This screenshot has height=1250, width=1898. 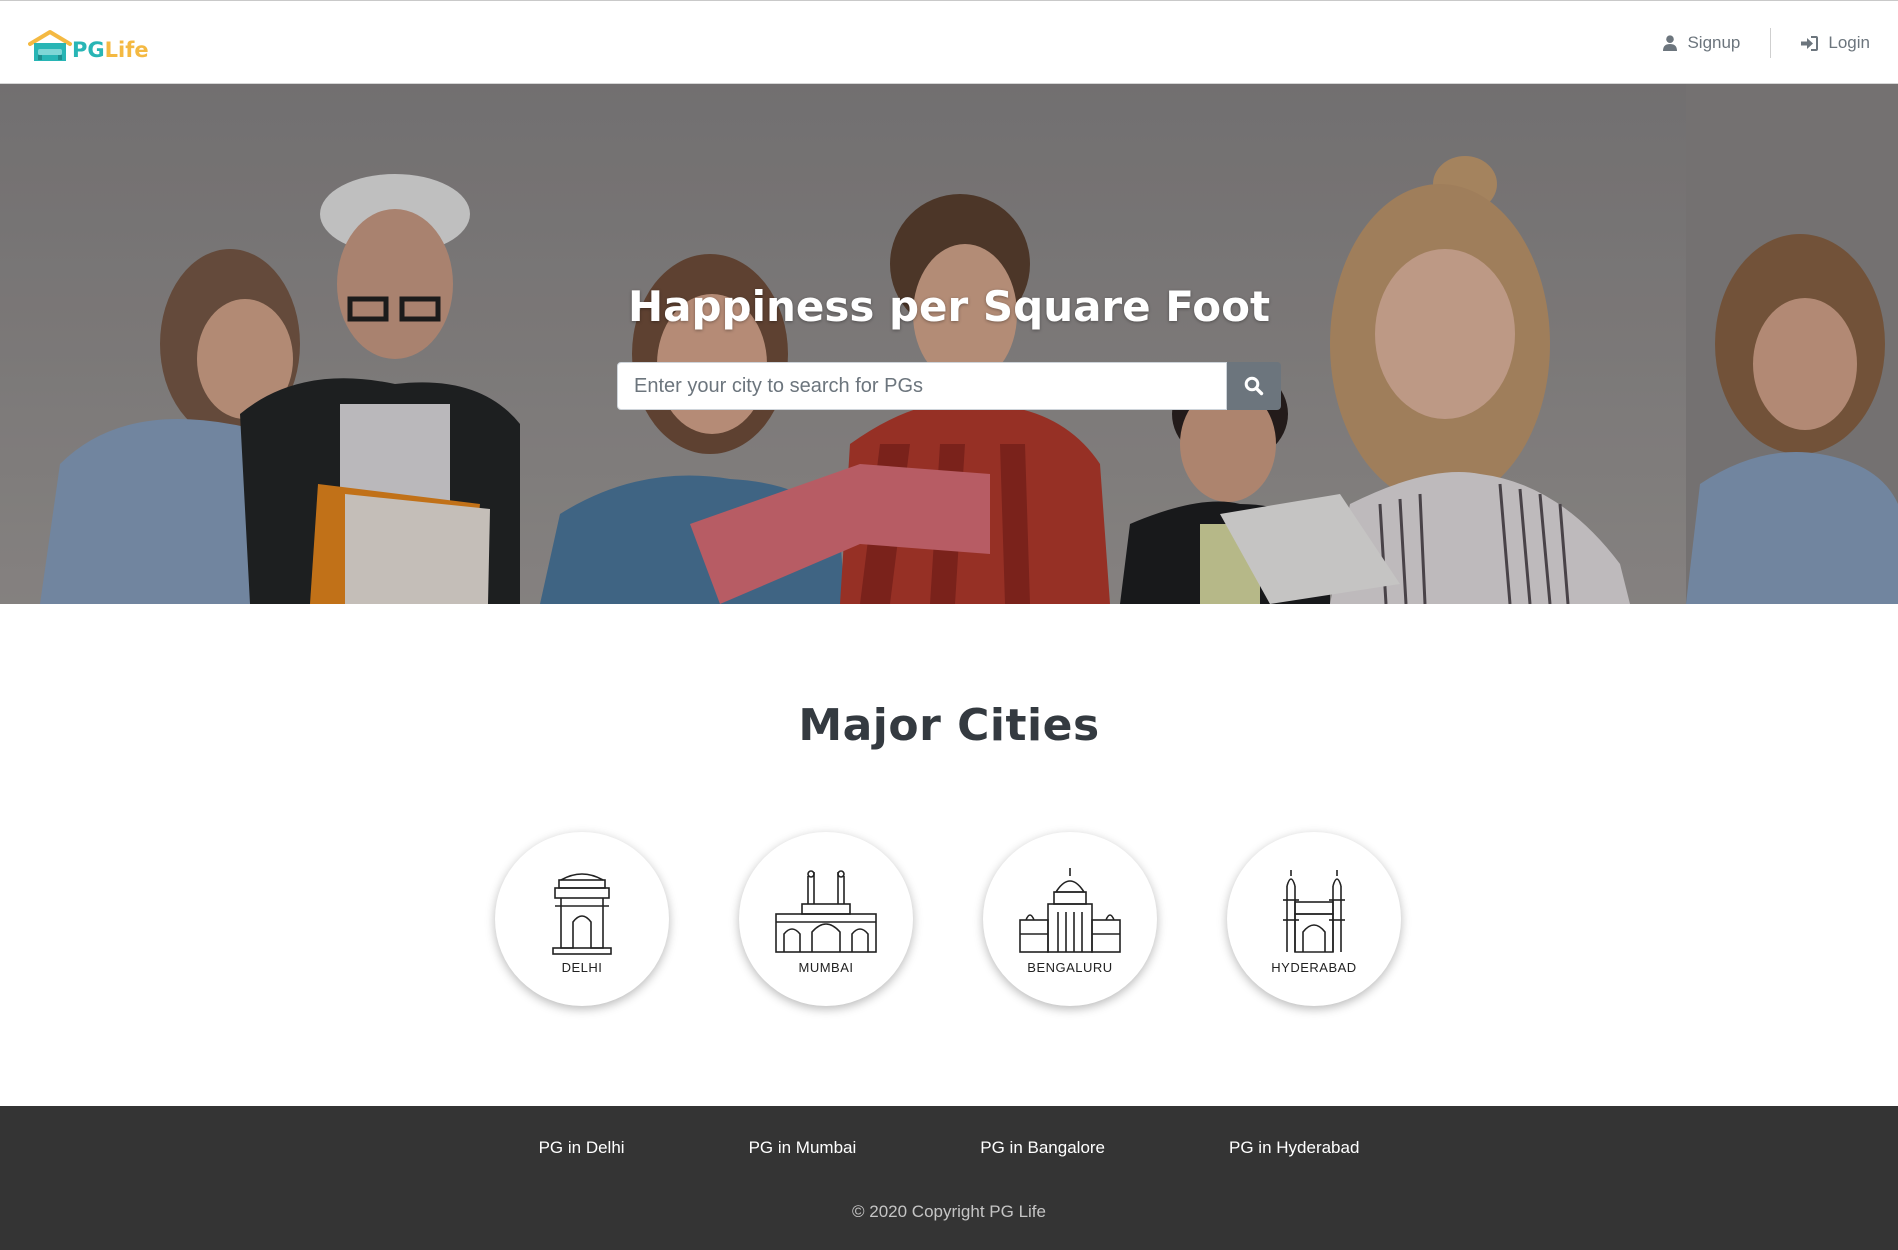 I want to click on user-icon, so click(x=1670, y=43).